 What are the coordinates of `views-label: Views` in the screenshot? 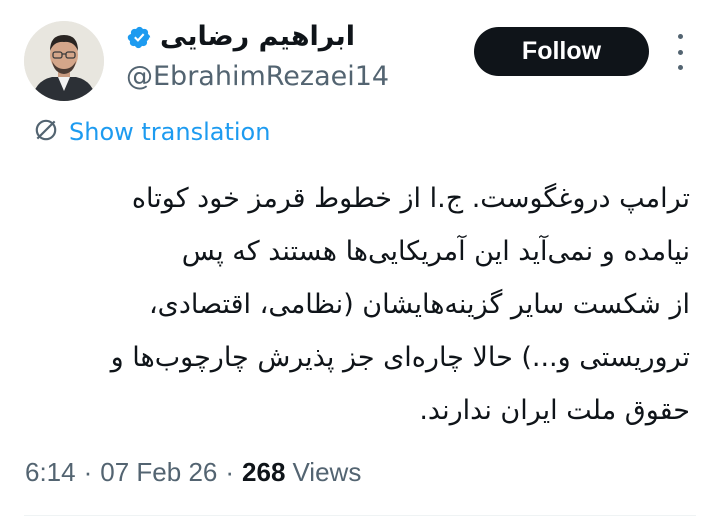 It's located at (327, 472).